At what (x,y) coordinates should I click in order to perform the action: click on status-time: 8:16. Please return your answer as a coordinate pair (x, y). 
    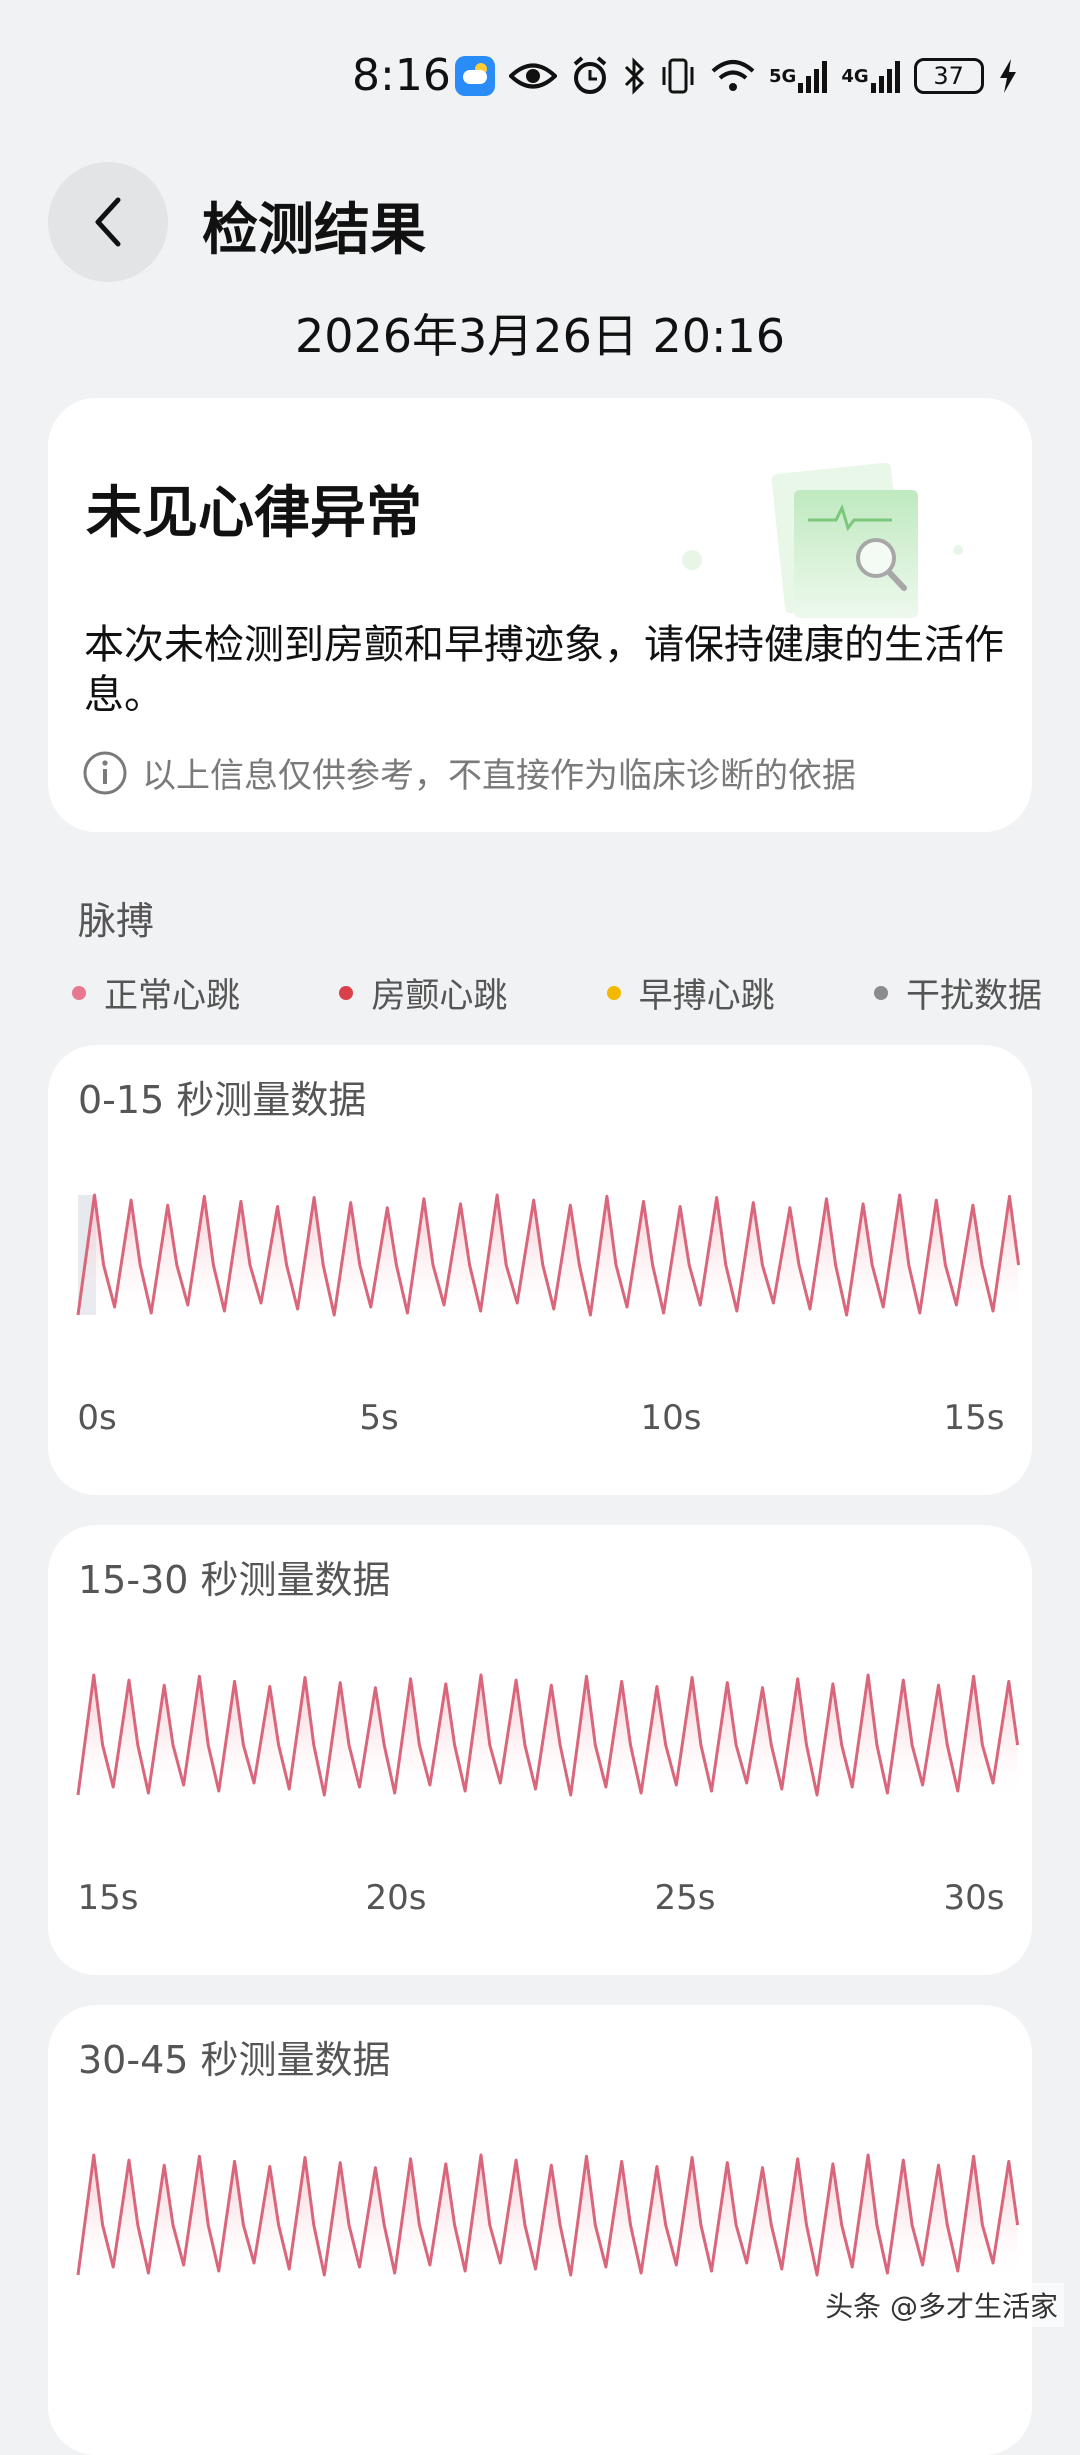
    Looking at the image, I should click on (401, 75).